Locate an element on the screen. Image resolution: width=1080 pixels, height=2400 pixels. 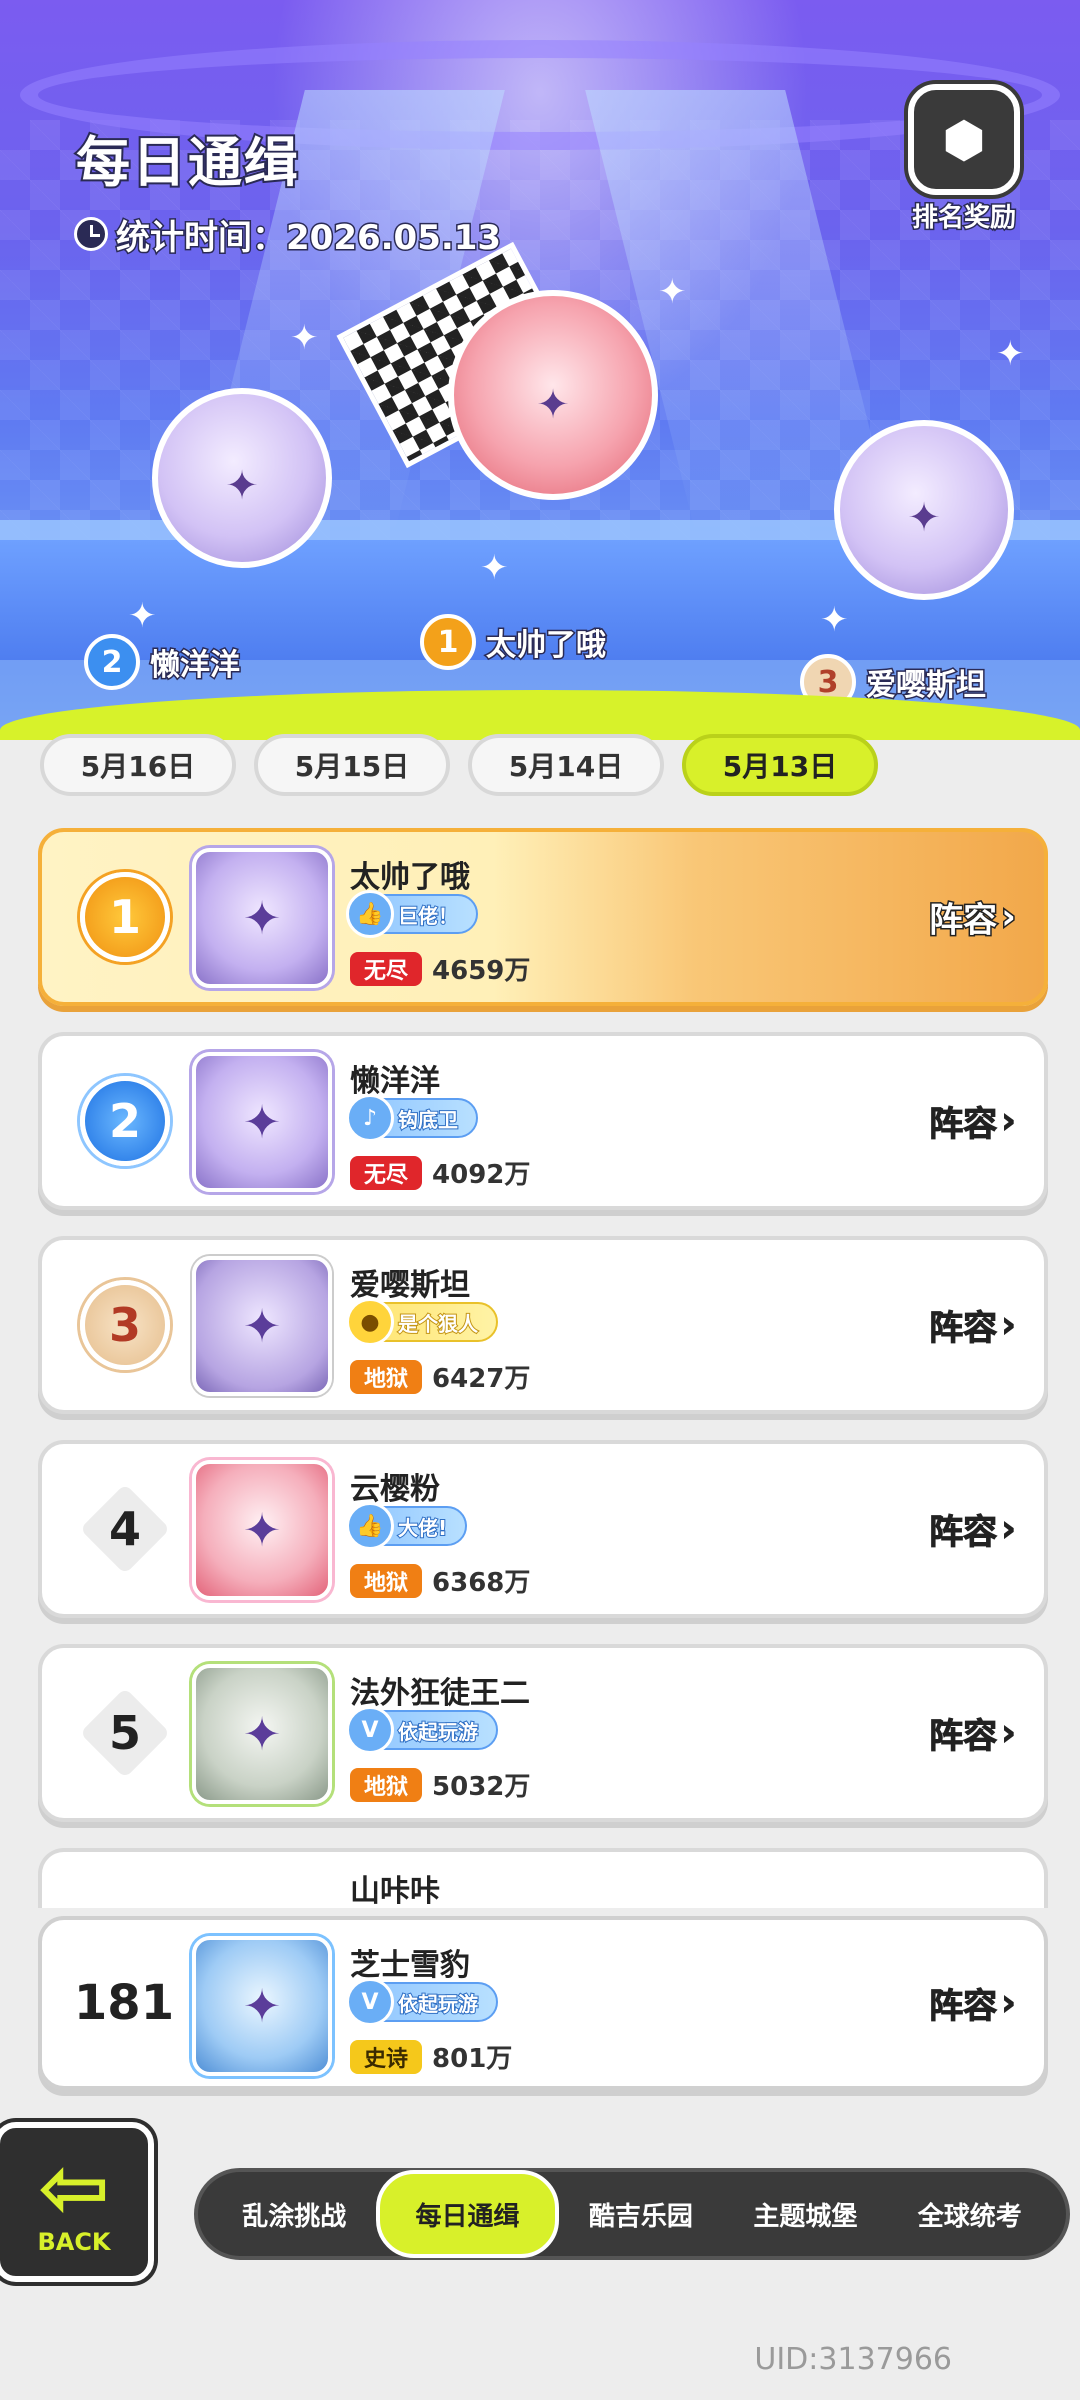
rank-badge-2: 2 is located at coordinates (112, 662).